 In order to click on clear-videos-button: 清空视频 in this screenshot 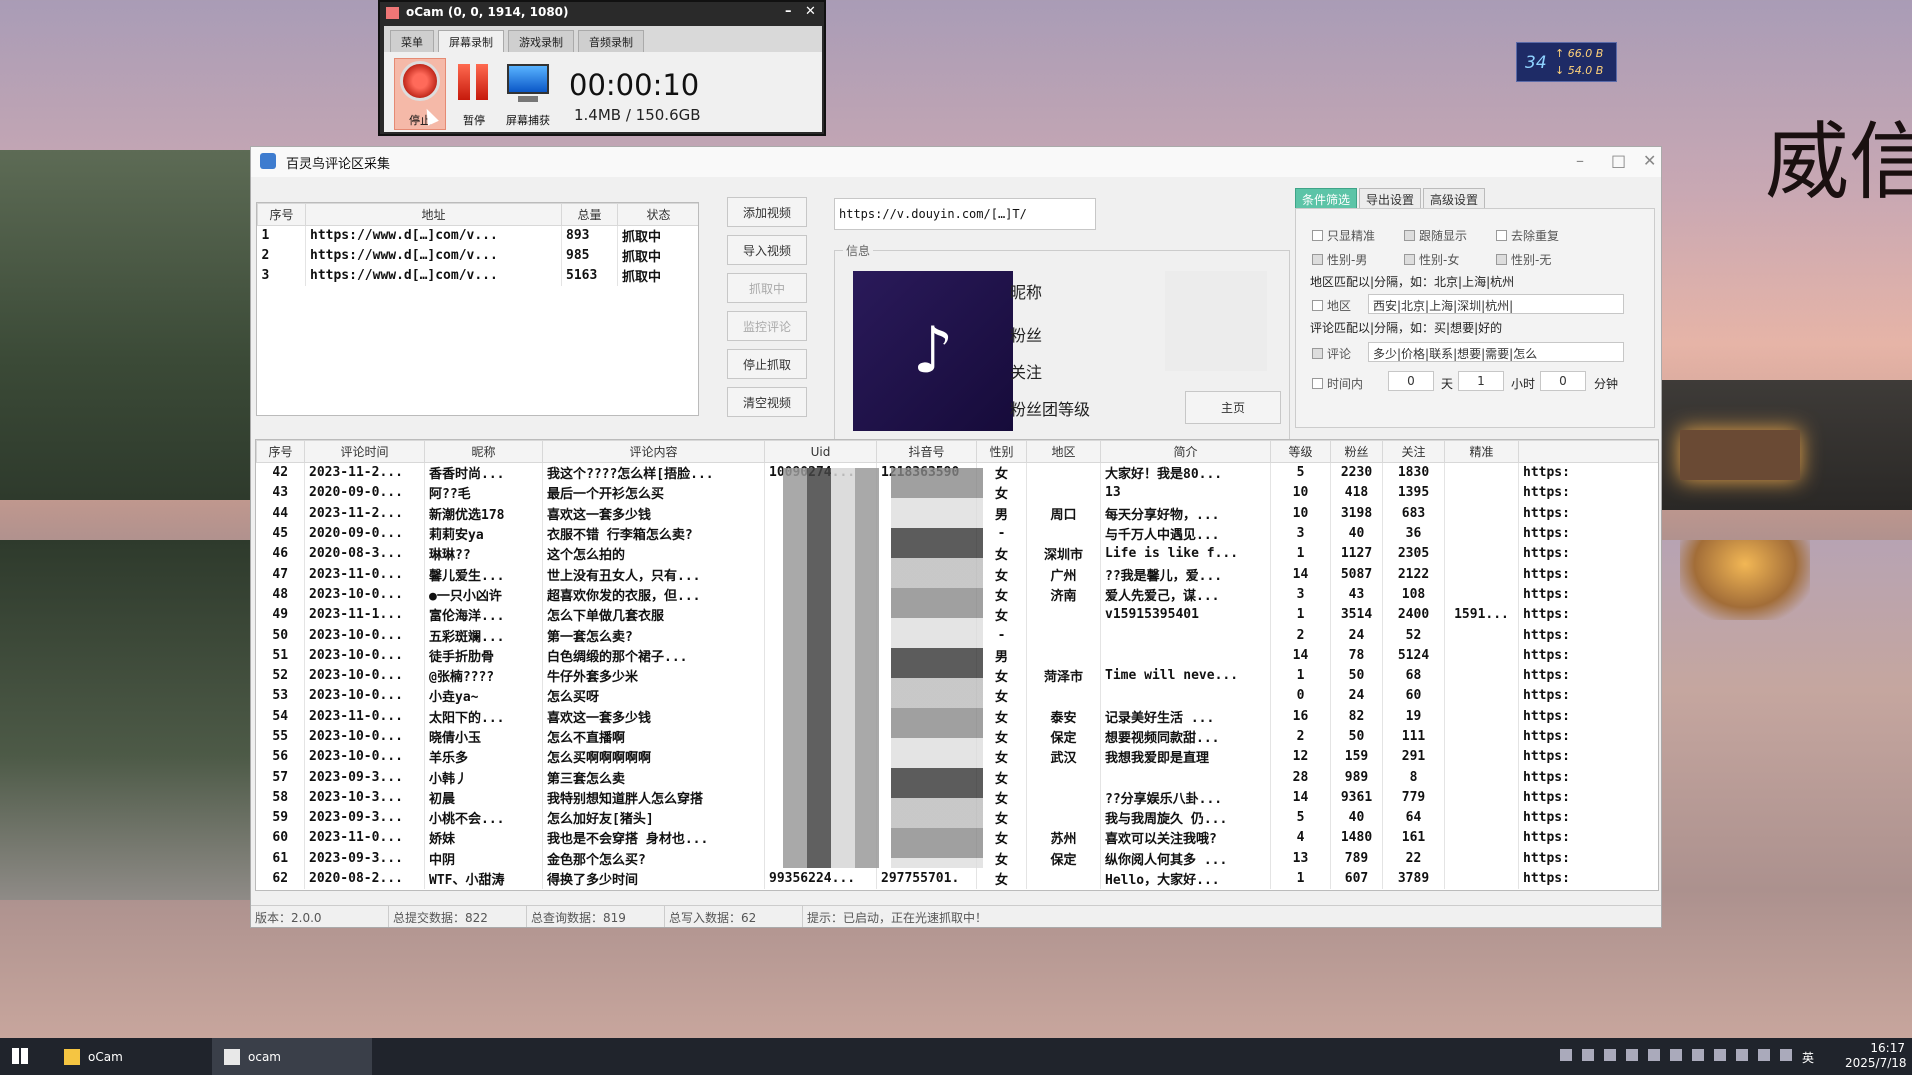, I will do `click(767, 402)`.